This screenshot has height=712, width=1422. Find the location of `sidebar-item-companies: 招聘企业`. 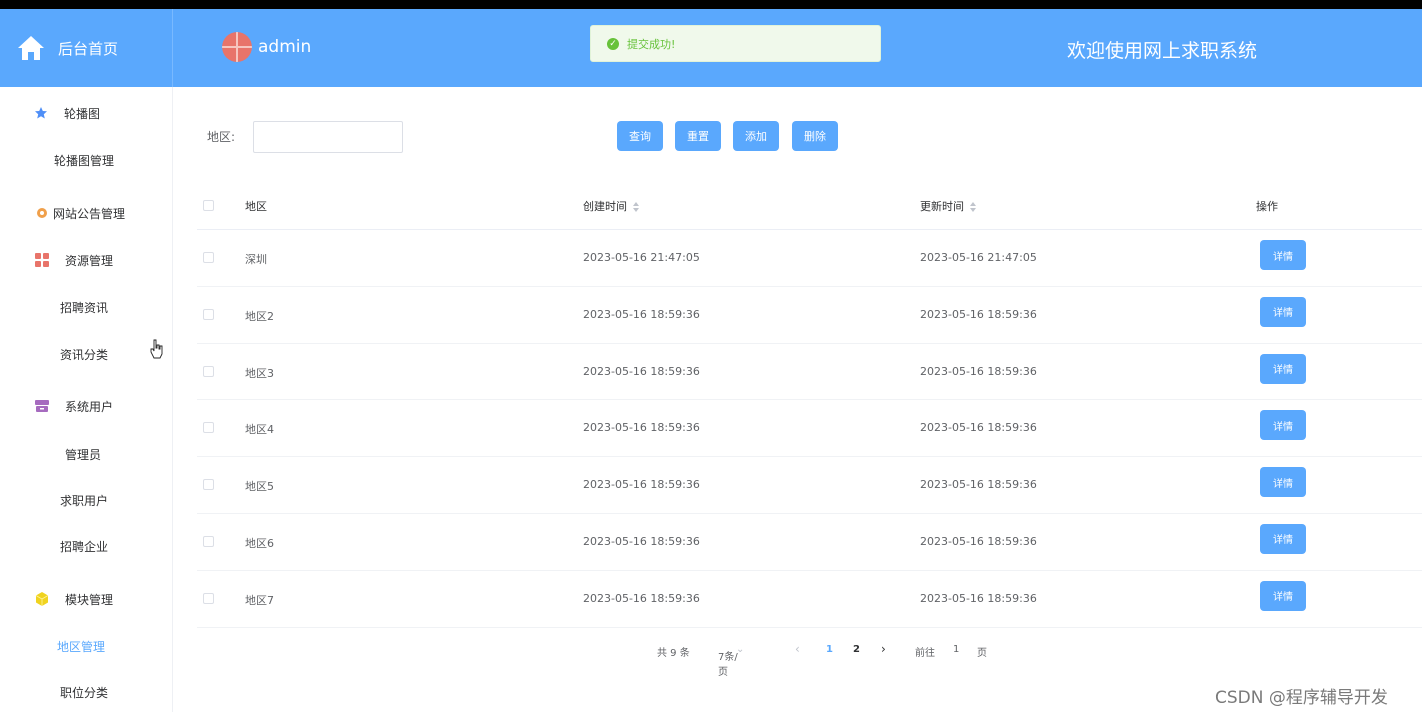

sidebar-item-companies: 招聘企业 is located at coordinates (86, 546).